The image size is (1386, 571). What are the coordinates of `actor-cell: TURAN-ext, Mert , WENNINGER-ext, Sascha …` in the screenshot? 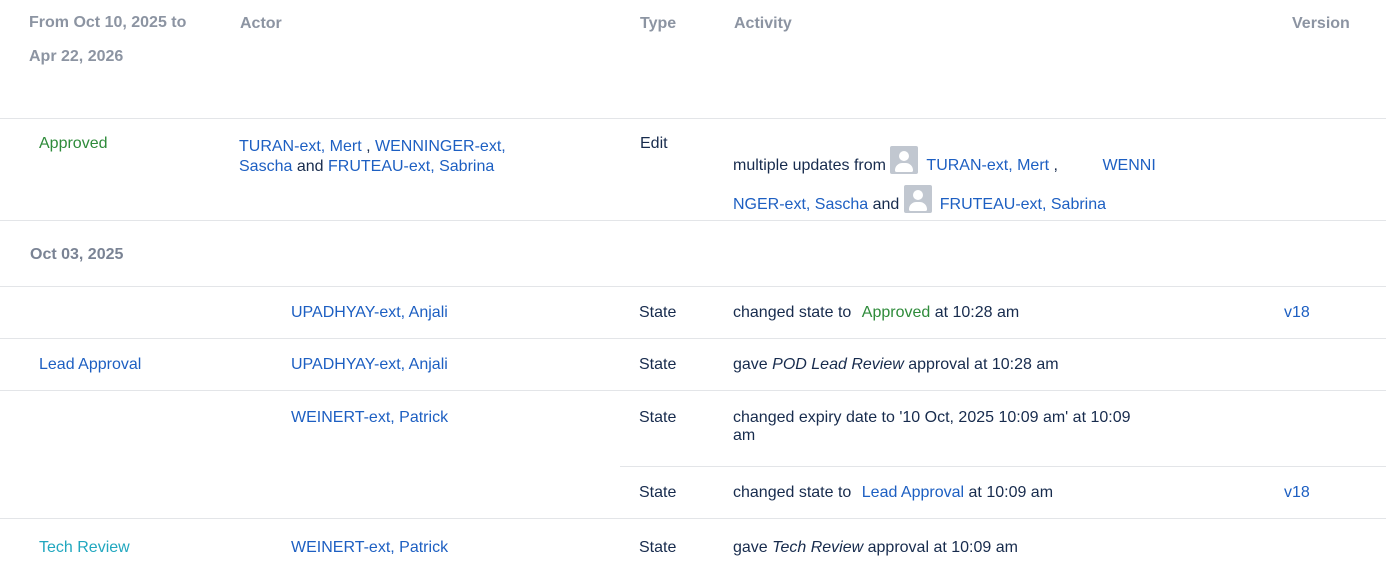 It's located at (372, 157).